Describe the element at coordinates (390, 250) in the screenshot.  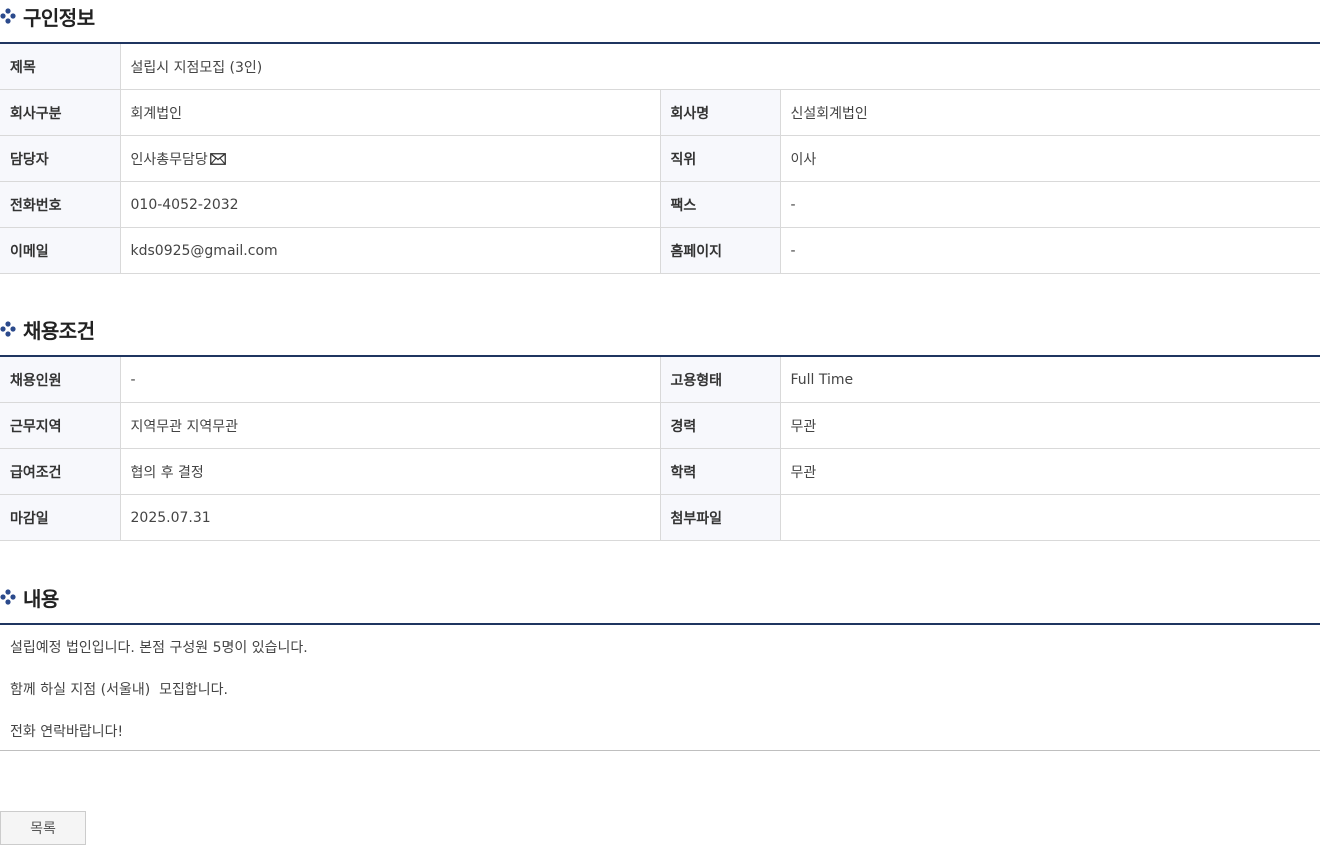
I see `email-value: kds0925@gmail.com` at that location.